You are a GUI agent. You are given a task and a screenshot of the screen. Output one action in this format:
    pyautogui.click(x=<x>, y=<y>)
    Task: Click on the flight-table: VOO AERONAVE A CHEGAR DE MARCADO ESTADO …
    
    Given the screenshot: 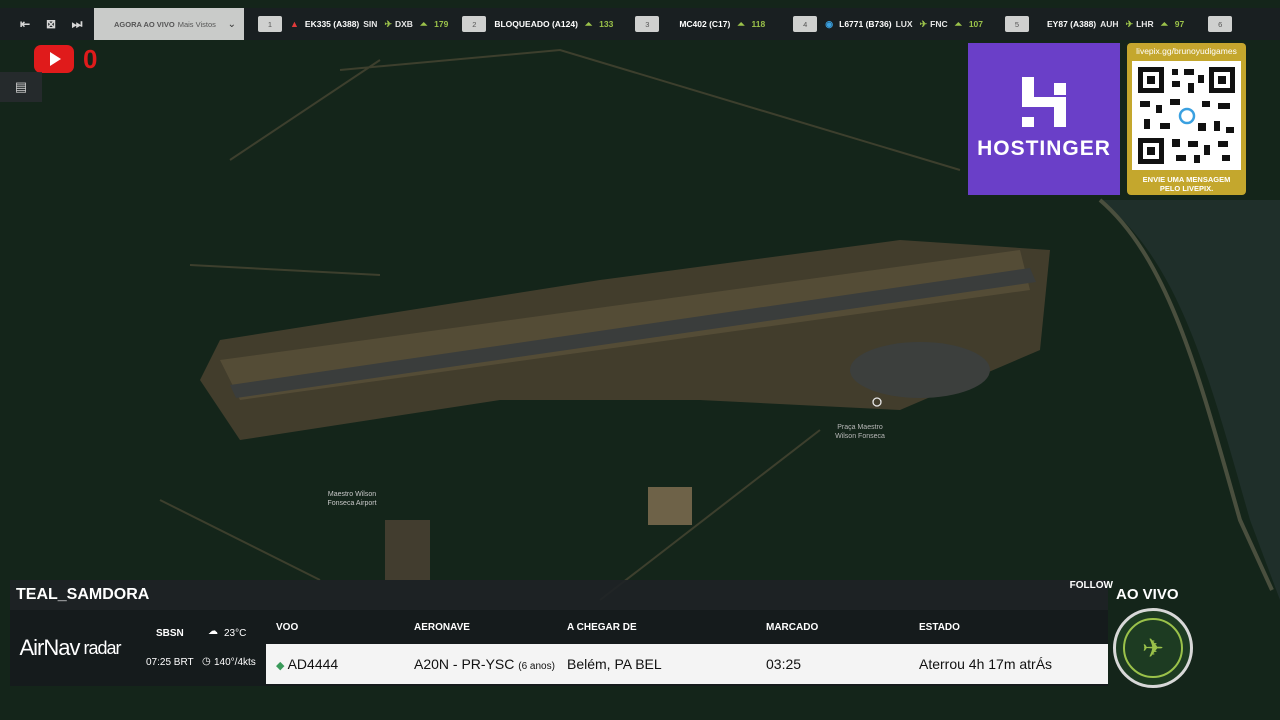 What is the action you would take?
    pyautogui.click(x=687, y=648)
    